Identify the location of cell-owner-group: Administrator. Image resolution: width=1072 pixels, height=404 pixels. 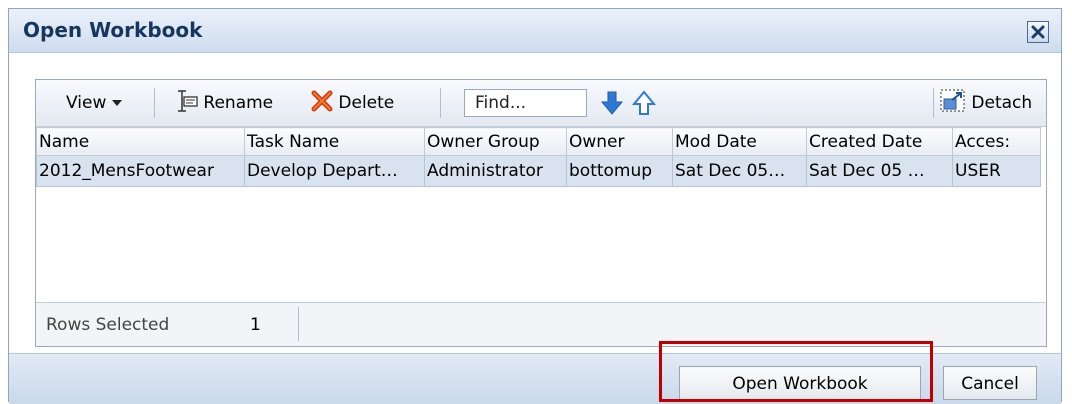
(495, 171).